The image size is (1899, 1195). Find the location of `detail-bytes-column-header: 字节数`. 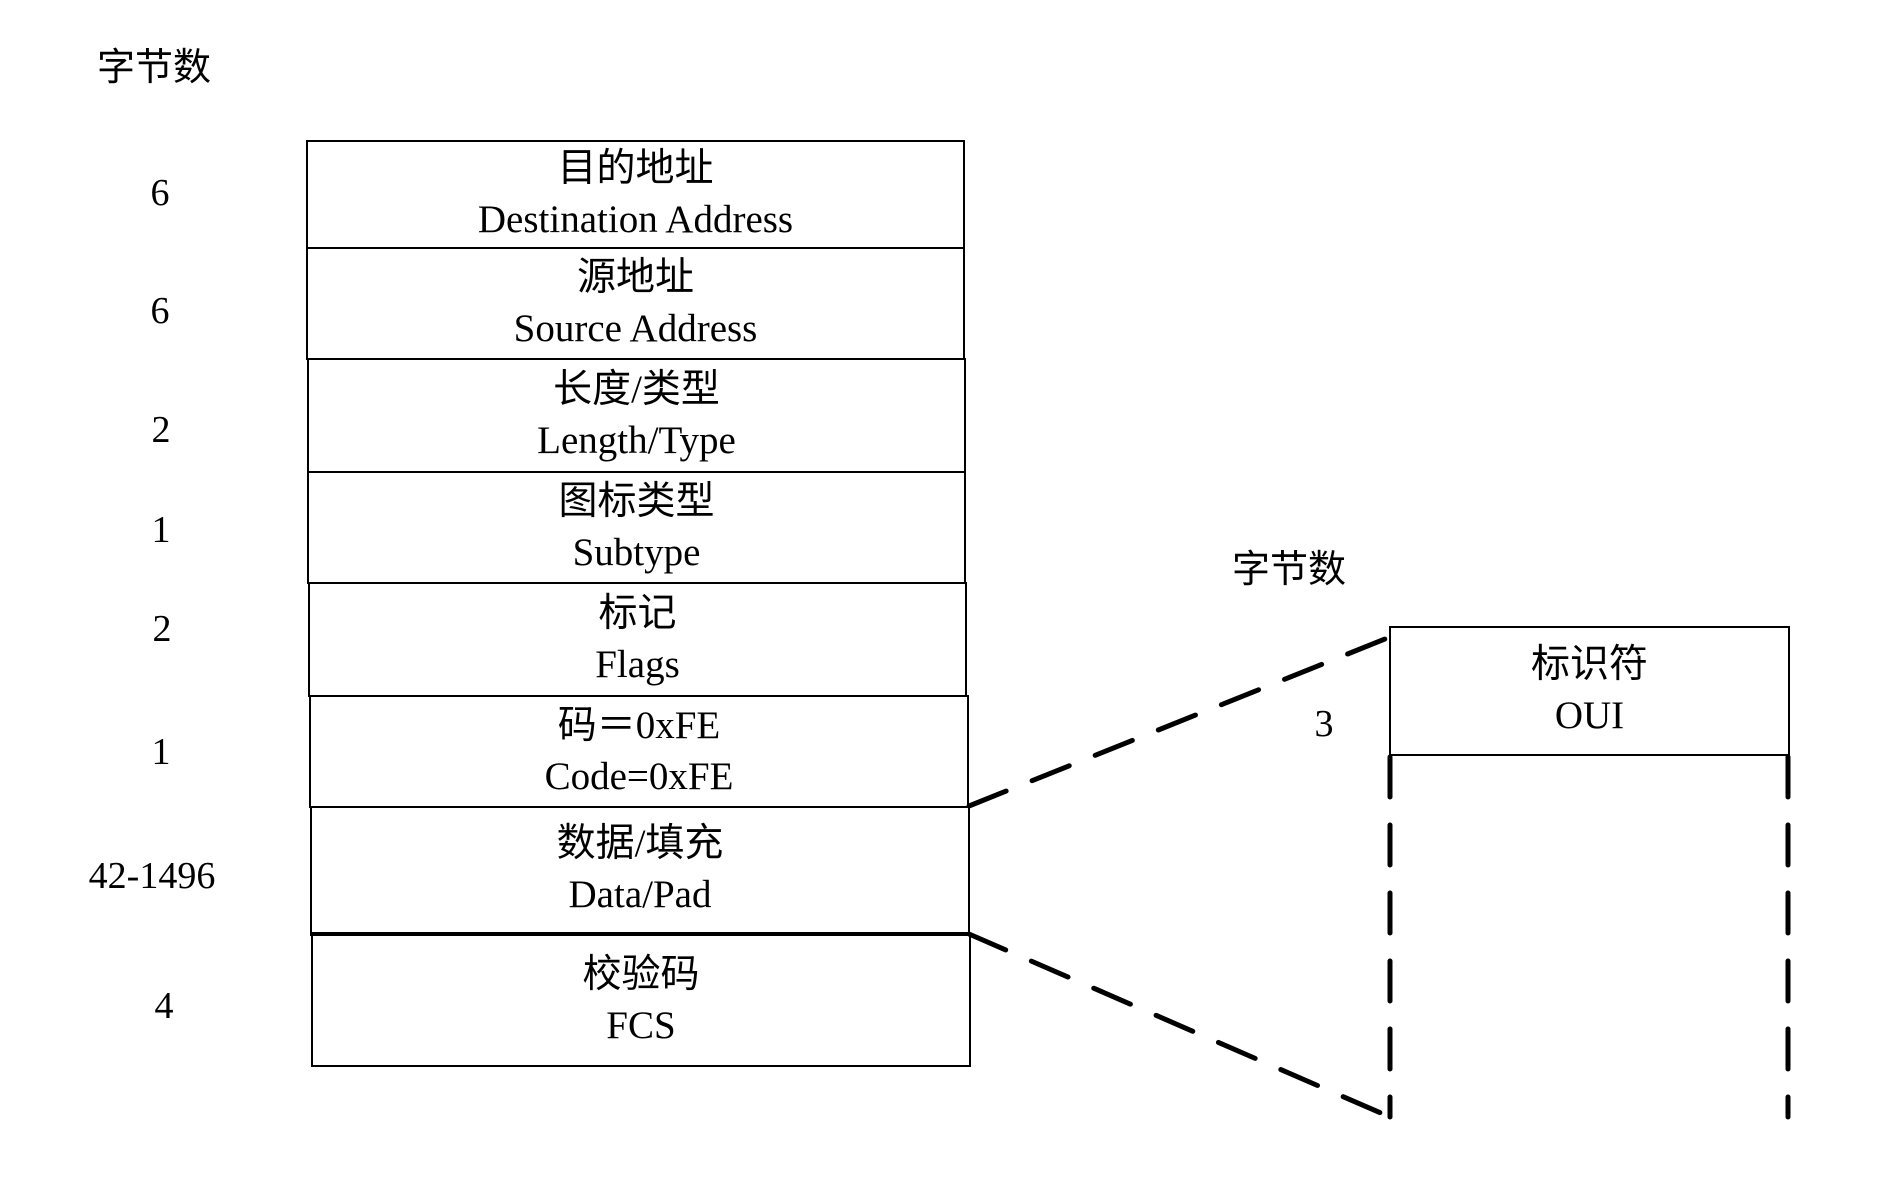

detail-bytes-column-header: 字节数 is located at coordinates (1289, 570).